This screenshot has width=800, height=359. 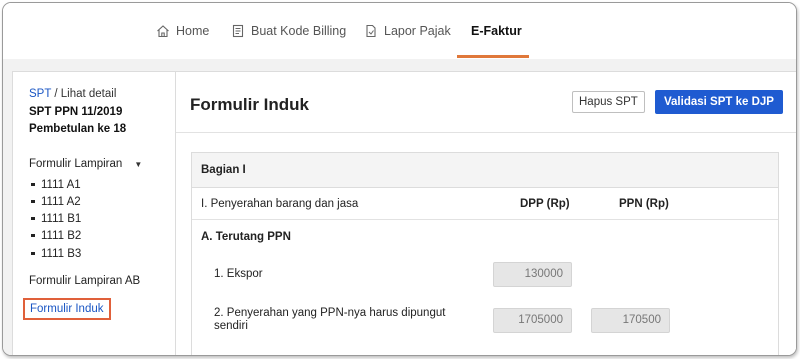 What do you see at coordinates (76, 164) in the screenshot?
I see `formulir-lampiran-label: Formulir Lampiran` at bounding box center [76, 164].